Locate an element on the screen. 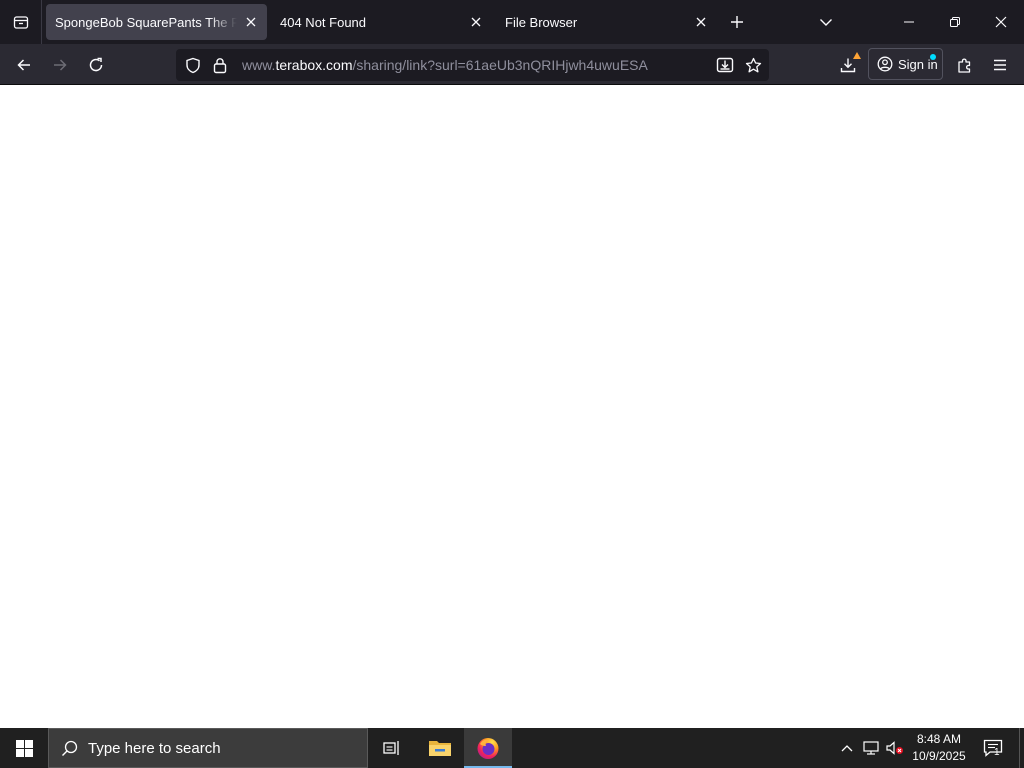  show-desktop-button is located at coordinates (1021, 748).